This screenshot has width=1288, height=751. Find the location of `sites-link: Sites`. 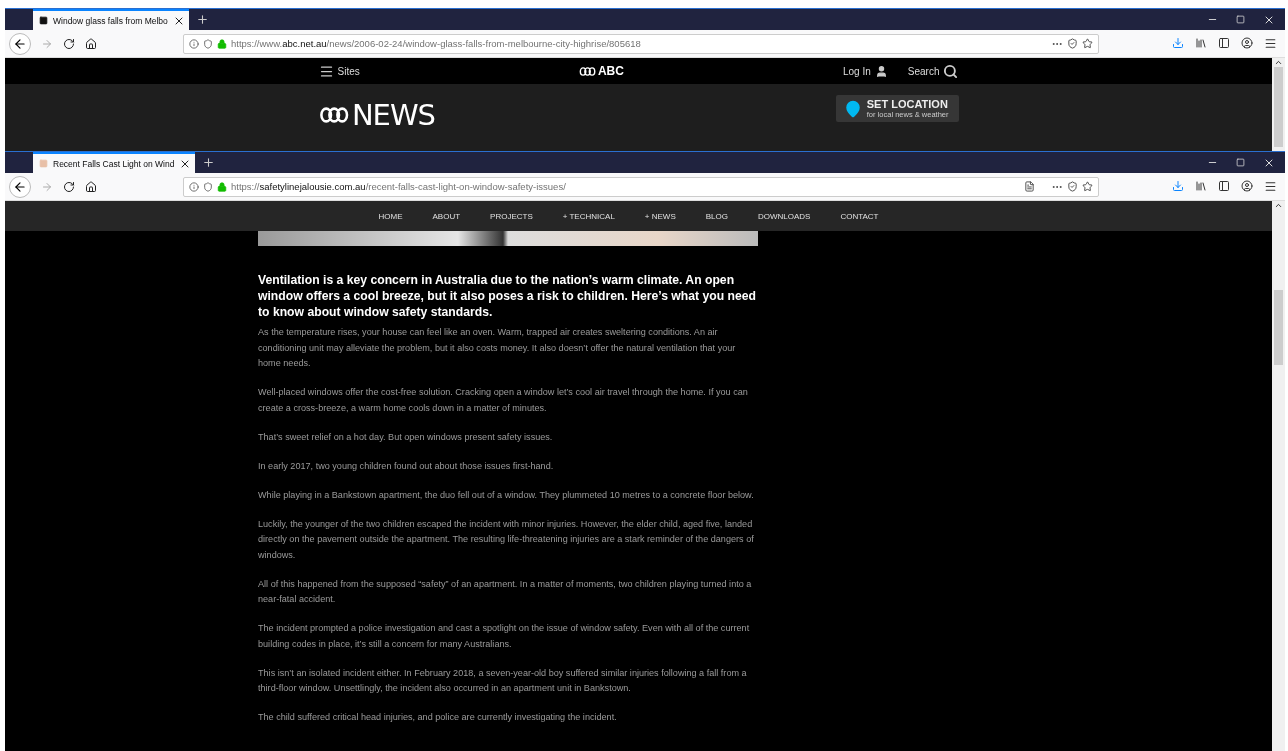

sites-link: Sites is located at coordinates (348, 71).